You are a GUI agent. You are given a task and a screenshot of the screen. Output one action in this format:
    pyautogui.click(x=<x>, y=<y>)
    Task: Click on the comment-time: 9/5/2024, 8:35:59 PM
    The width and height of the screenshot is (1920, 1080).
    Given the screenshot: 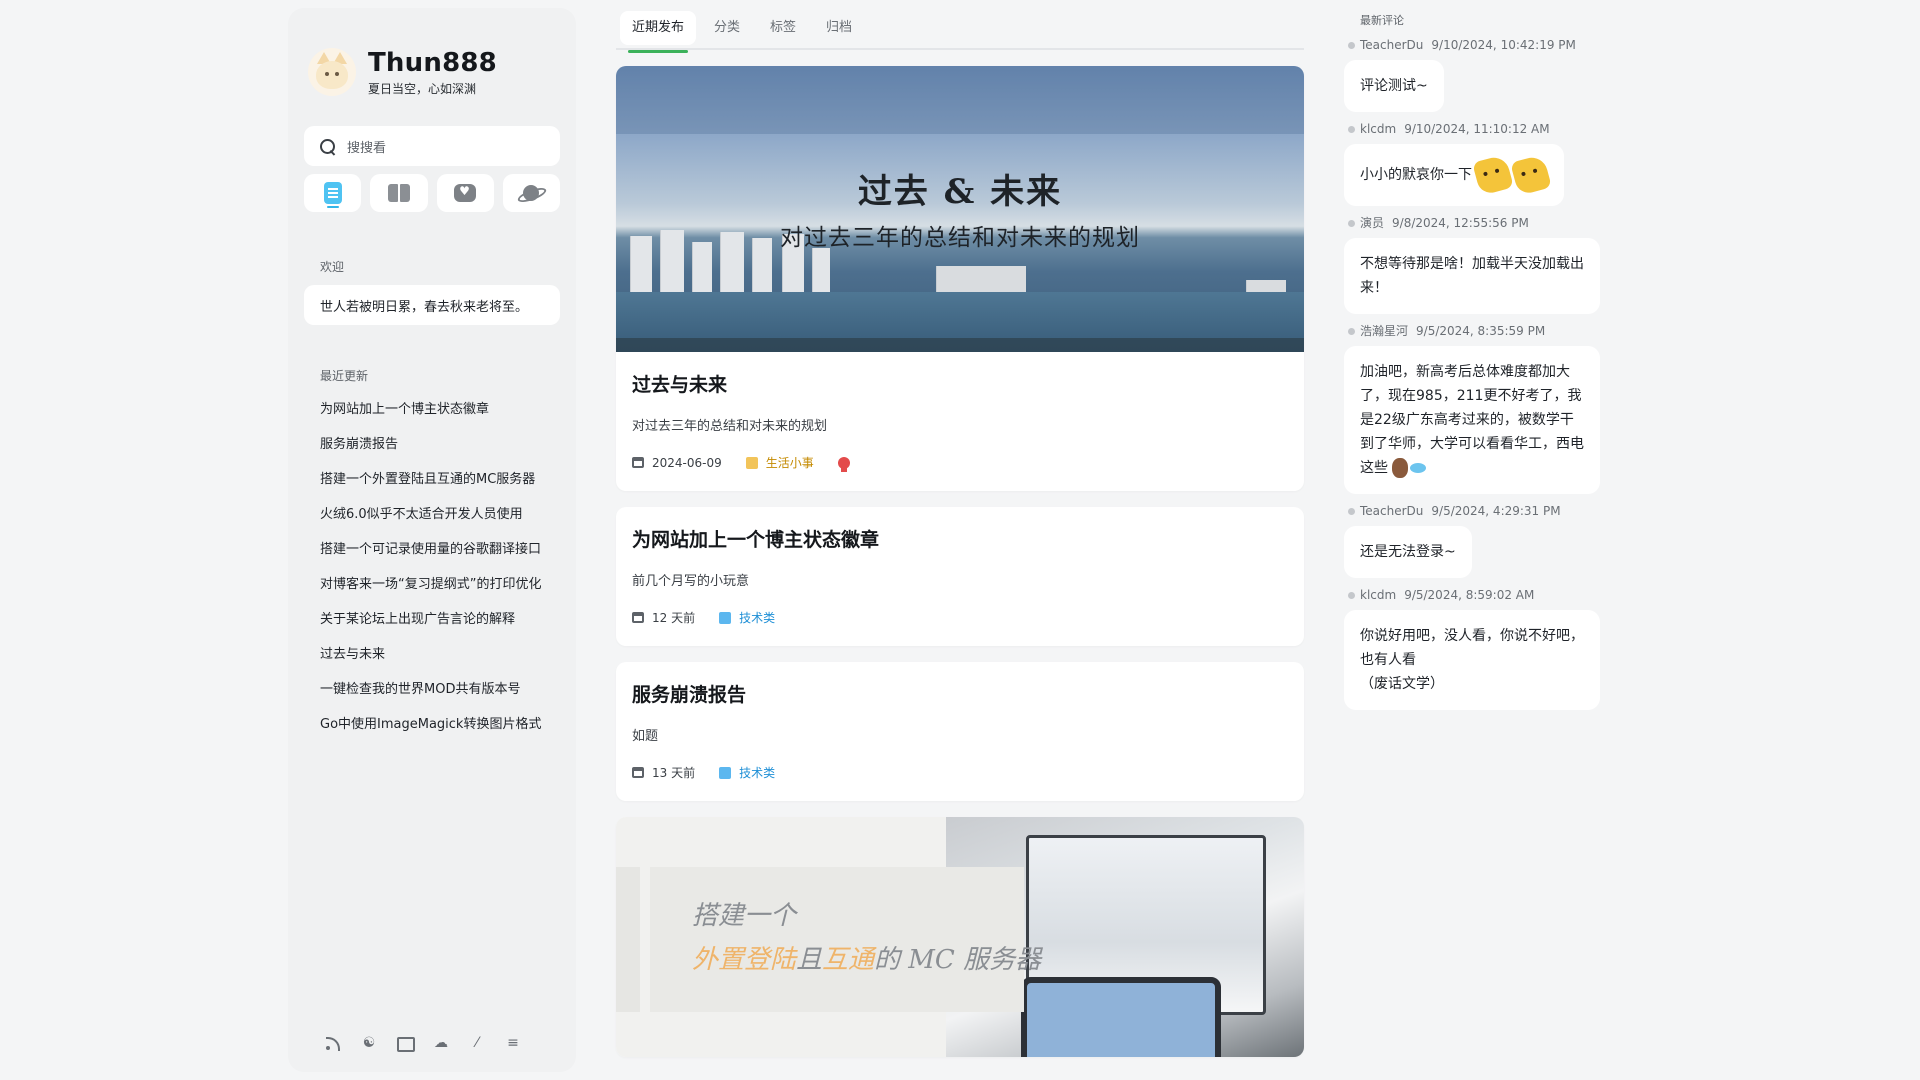 What is the action you would take?
    pyautogui.click(x=1481, y=331)
    